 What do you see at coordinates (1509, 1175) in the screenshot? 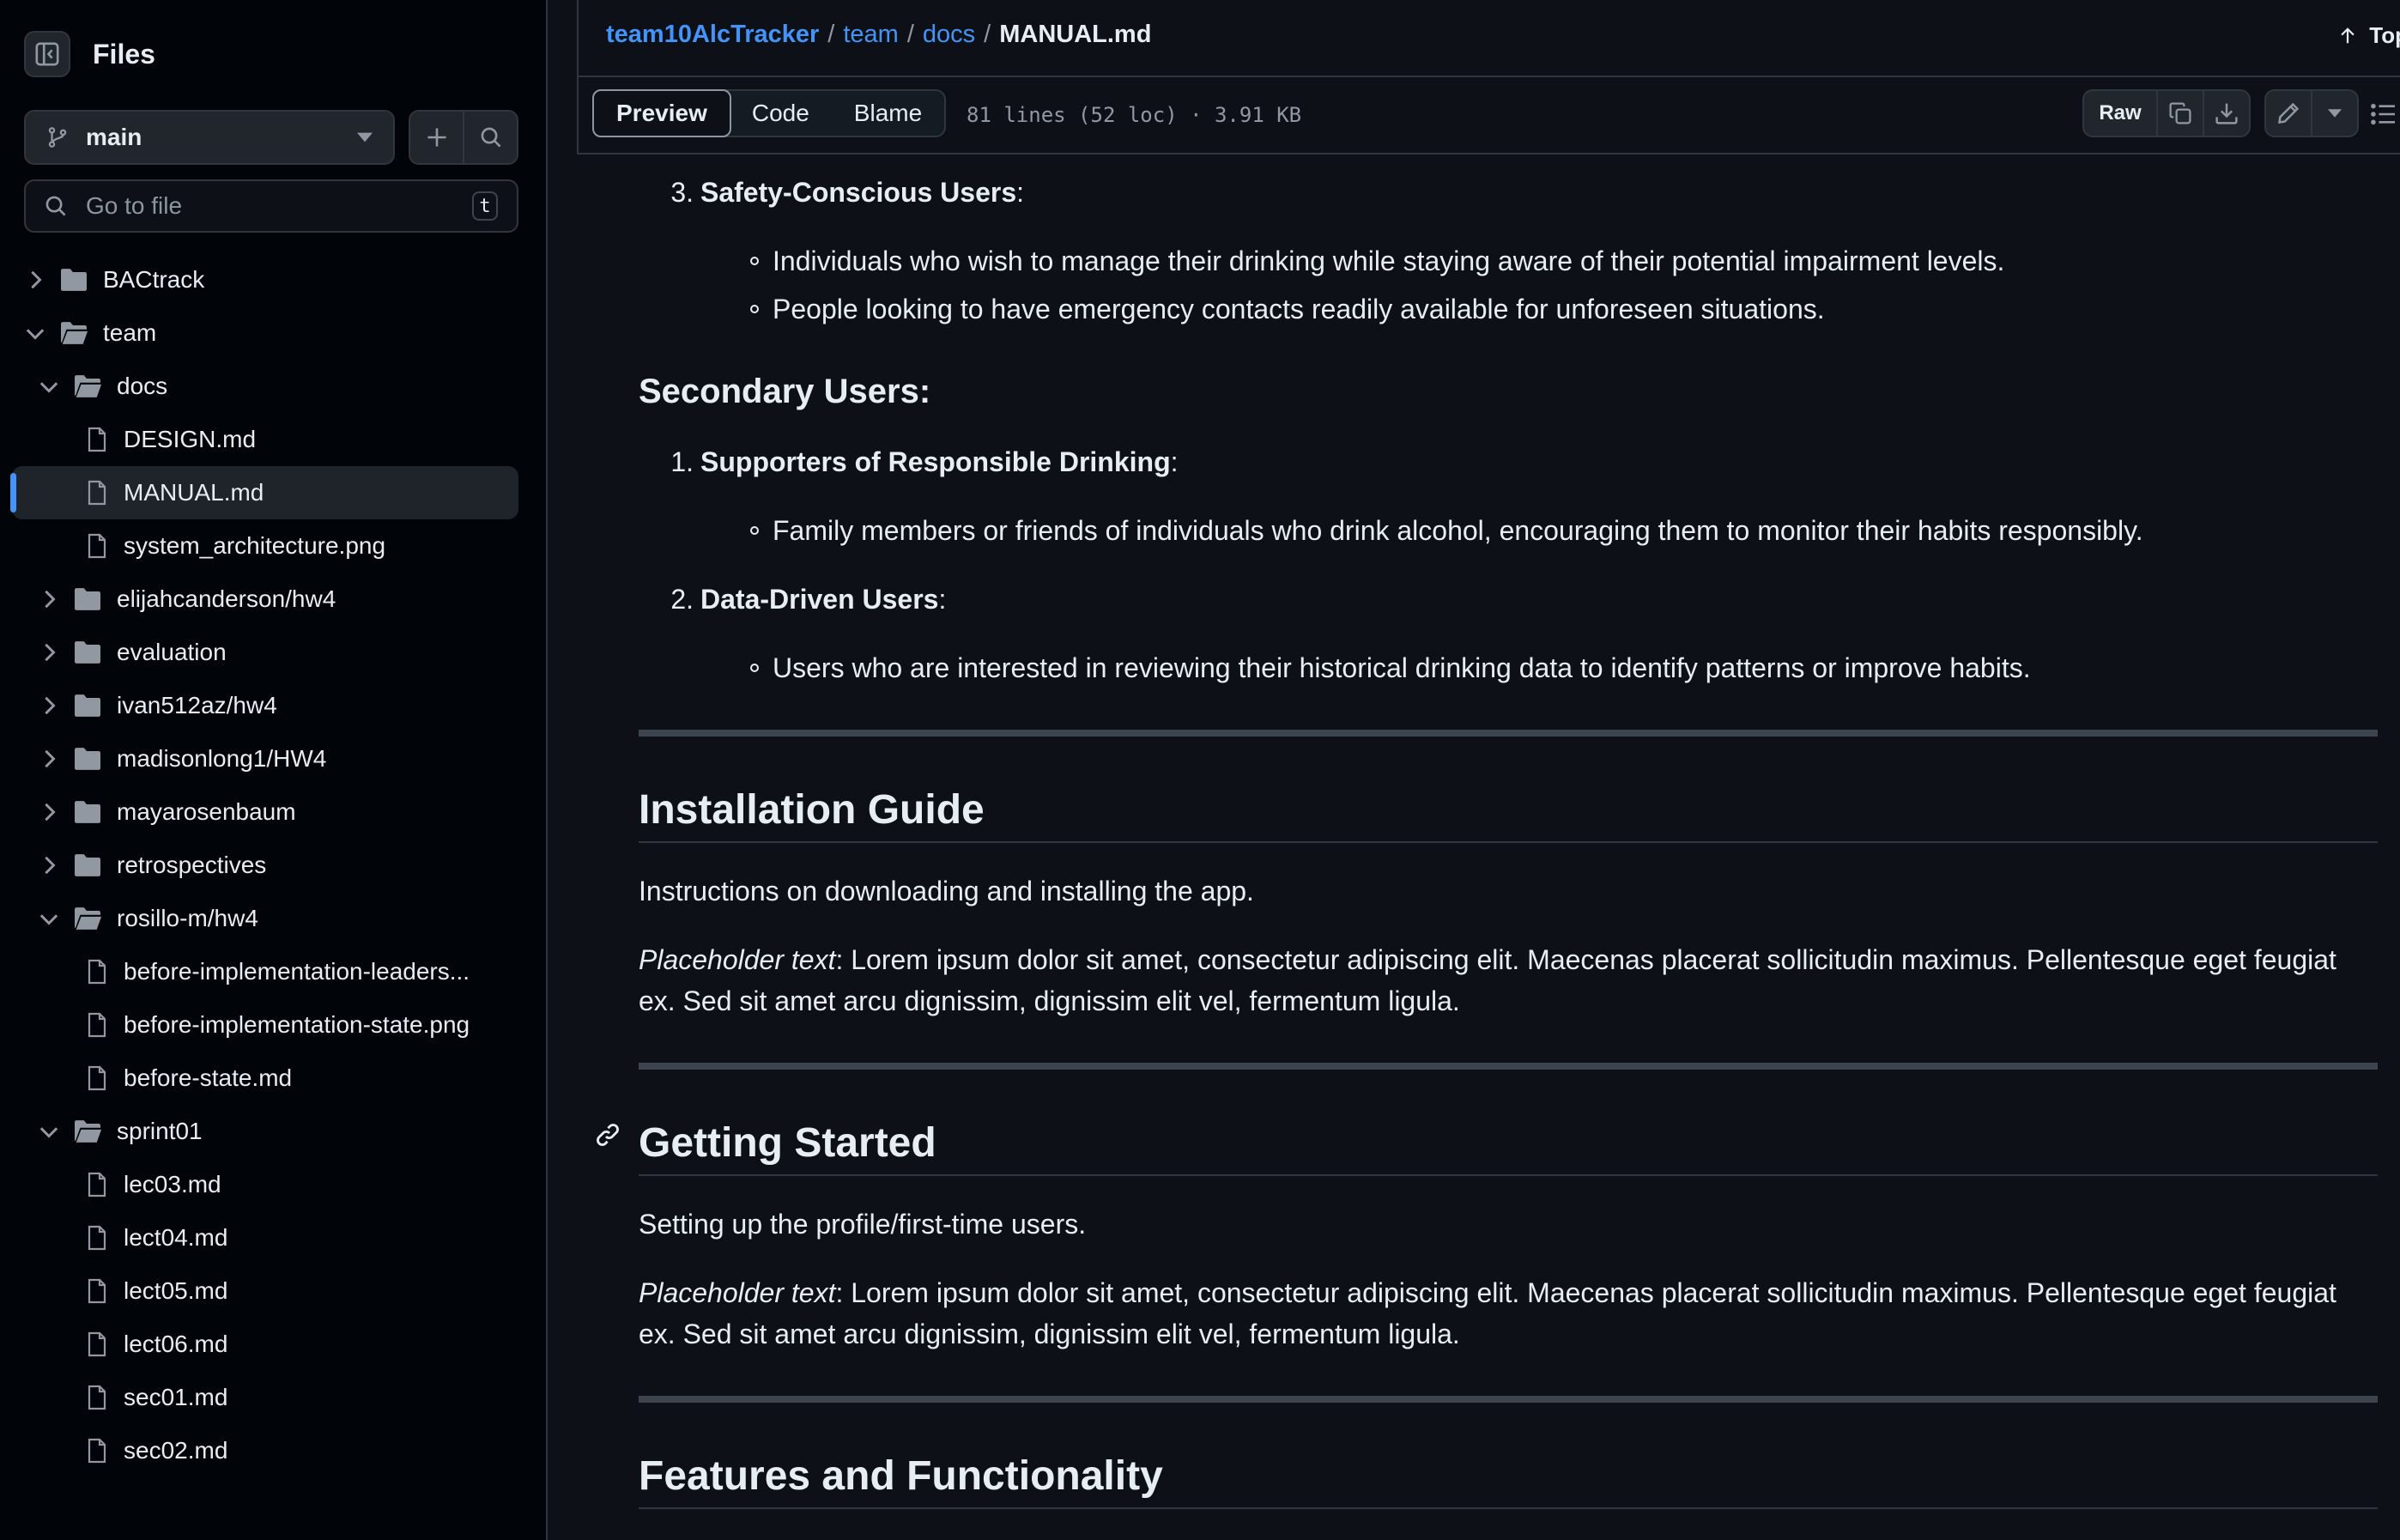
I see `heading-underline` at bounding box center [1509, 1175].